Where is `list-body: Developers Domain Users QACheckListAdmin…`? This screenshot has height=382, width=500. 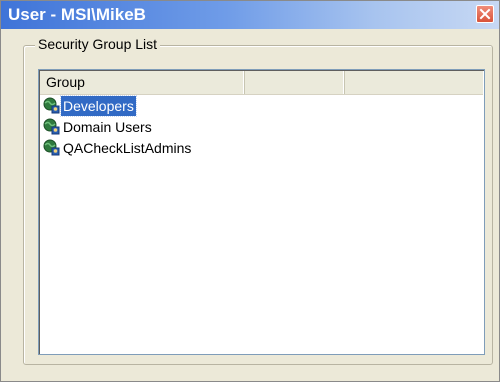
list-body: Developers Domain Users QACheckListAdmin… is located at coordinates (261, 127).